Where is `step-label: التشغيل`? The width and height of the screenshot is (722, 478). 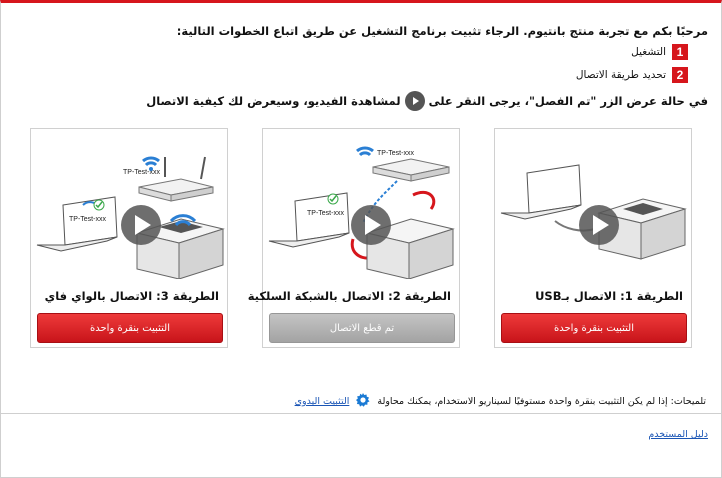 step-label: التشغيل is located at coordinates (648, 52).